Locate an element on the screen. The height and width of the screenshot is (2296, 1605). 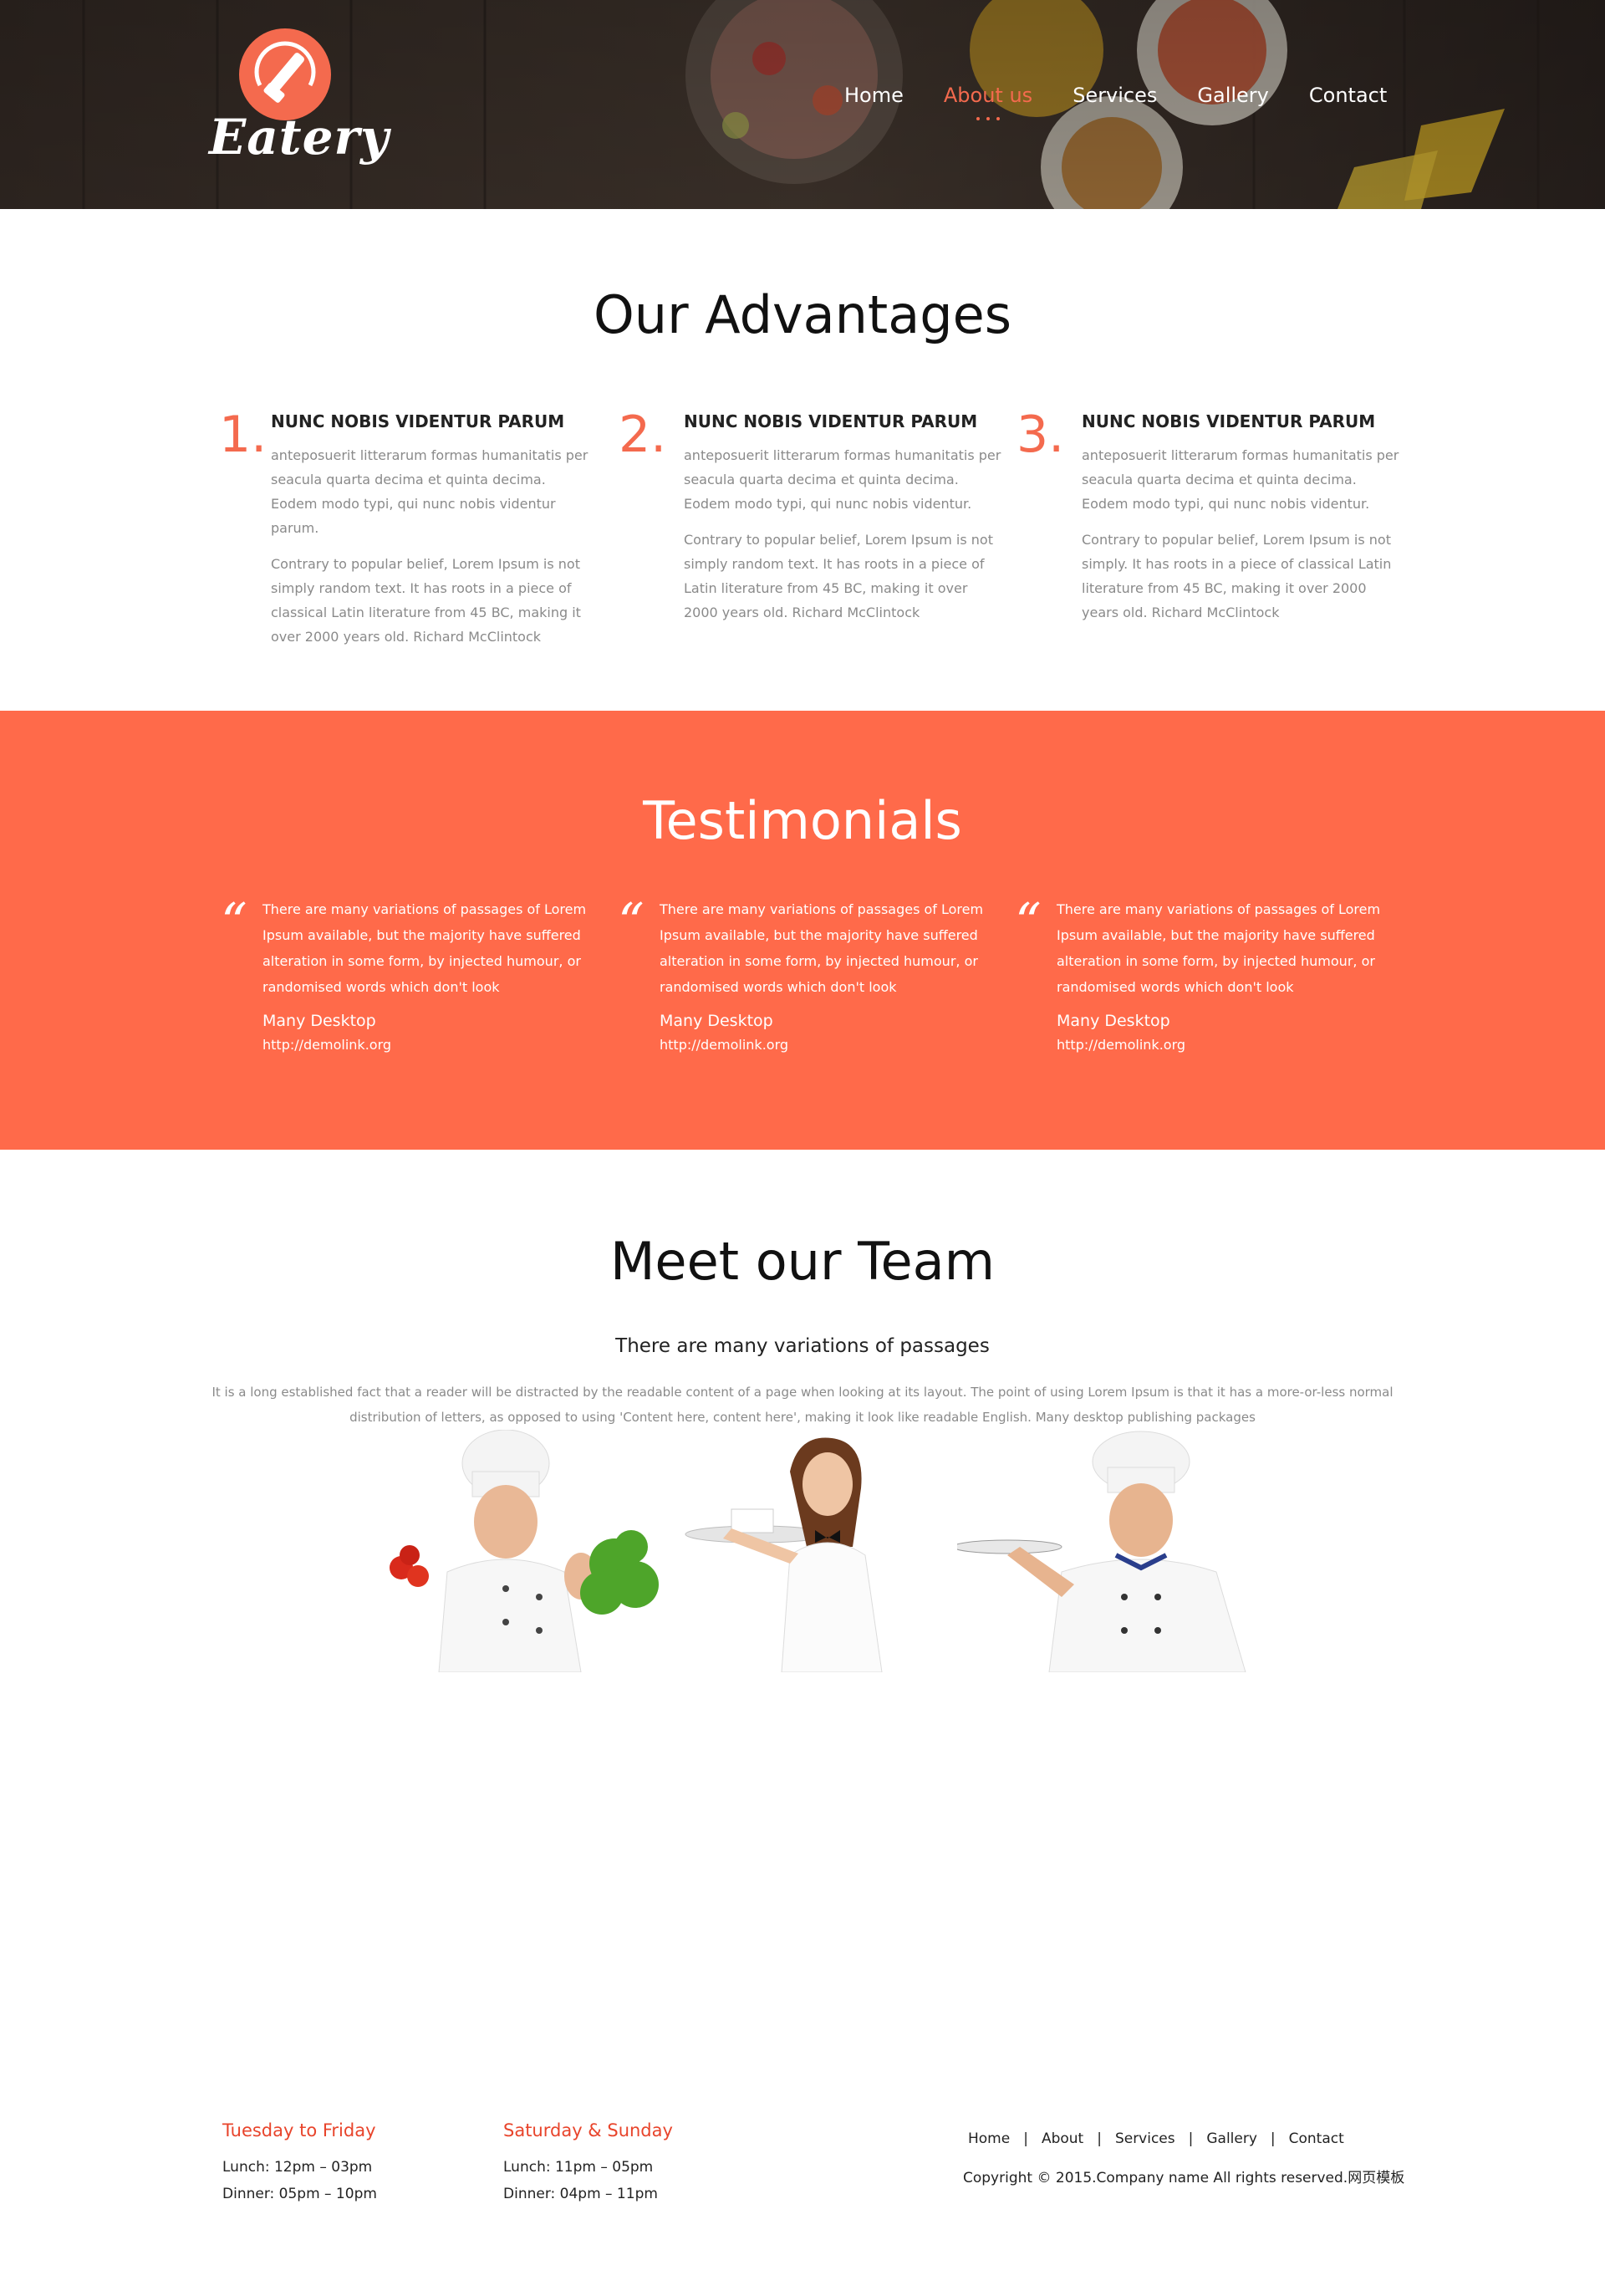
nav-gallery: Gallery is located at coordinates (1232, 95).